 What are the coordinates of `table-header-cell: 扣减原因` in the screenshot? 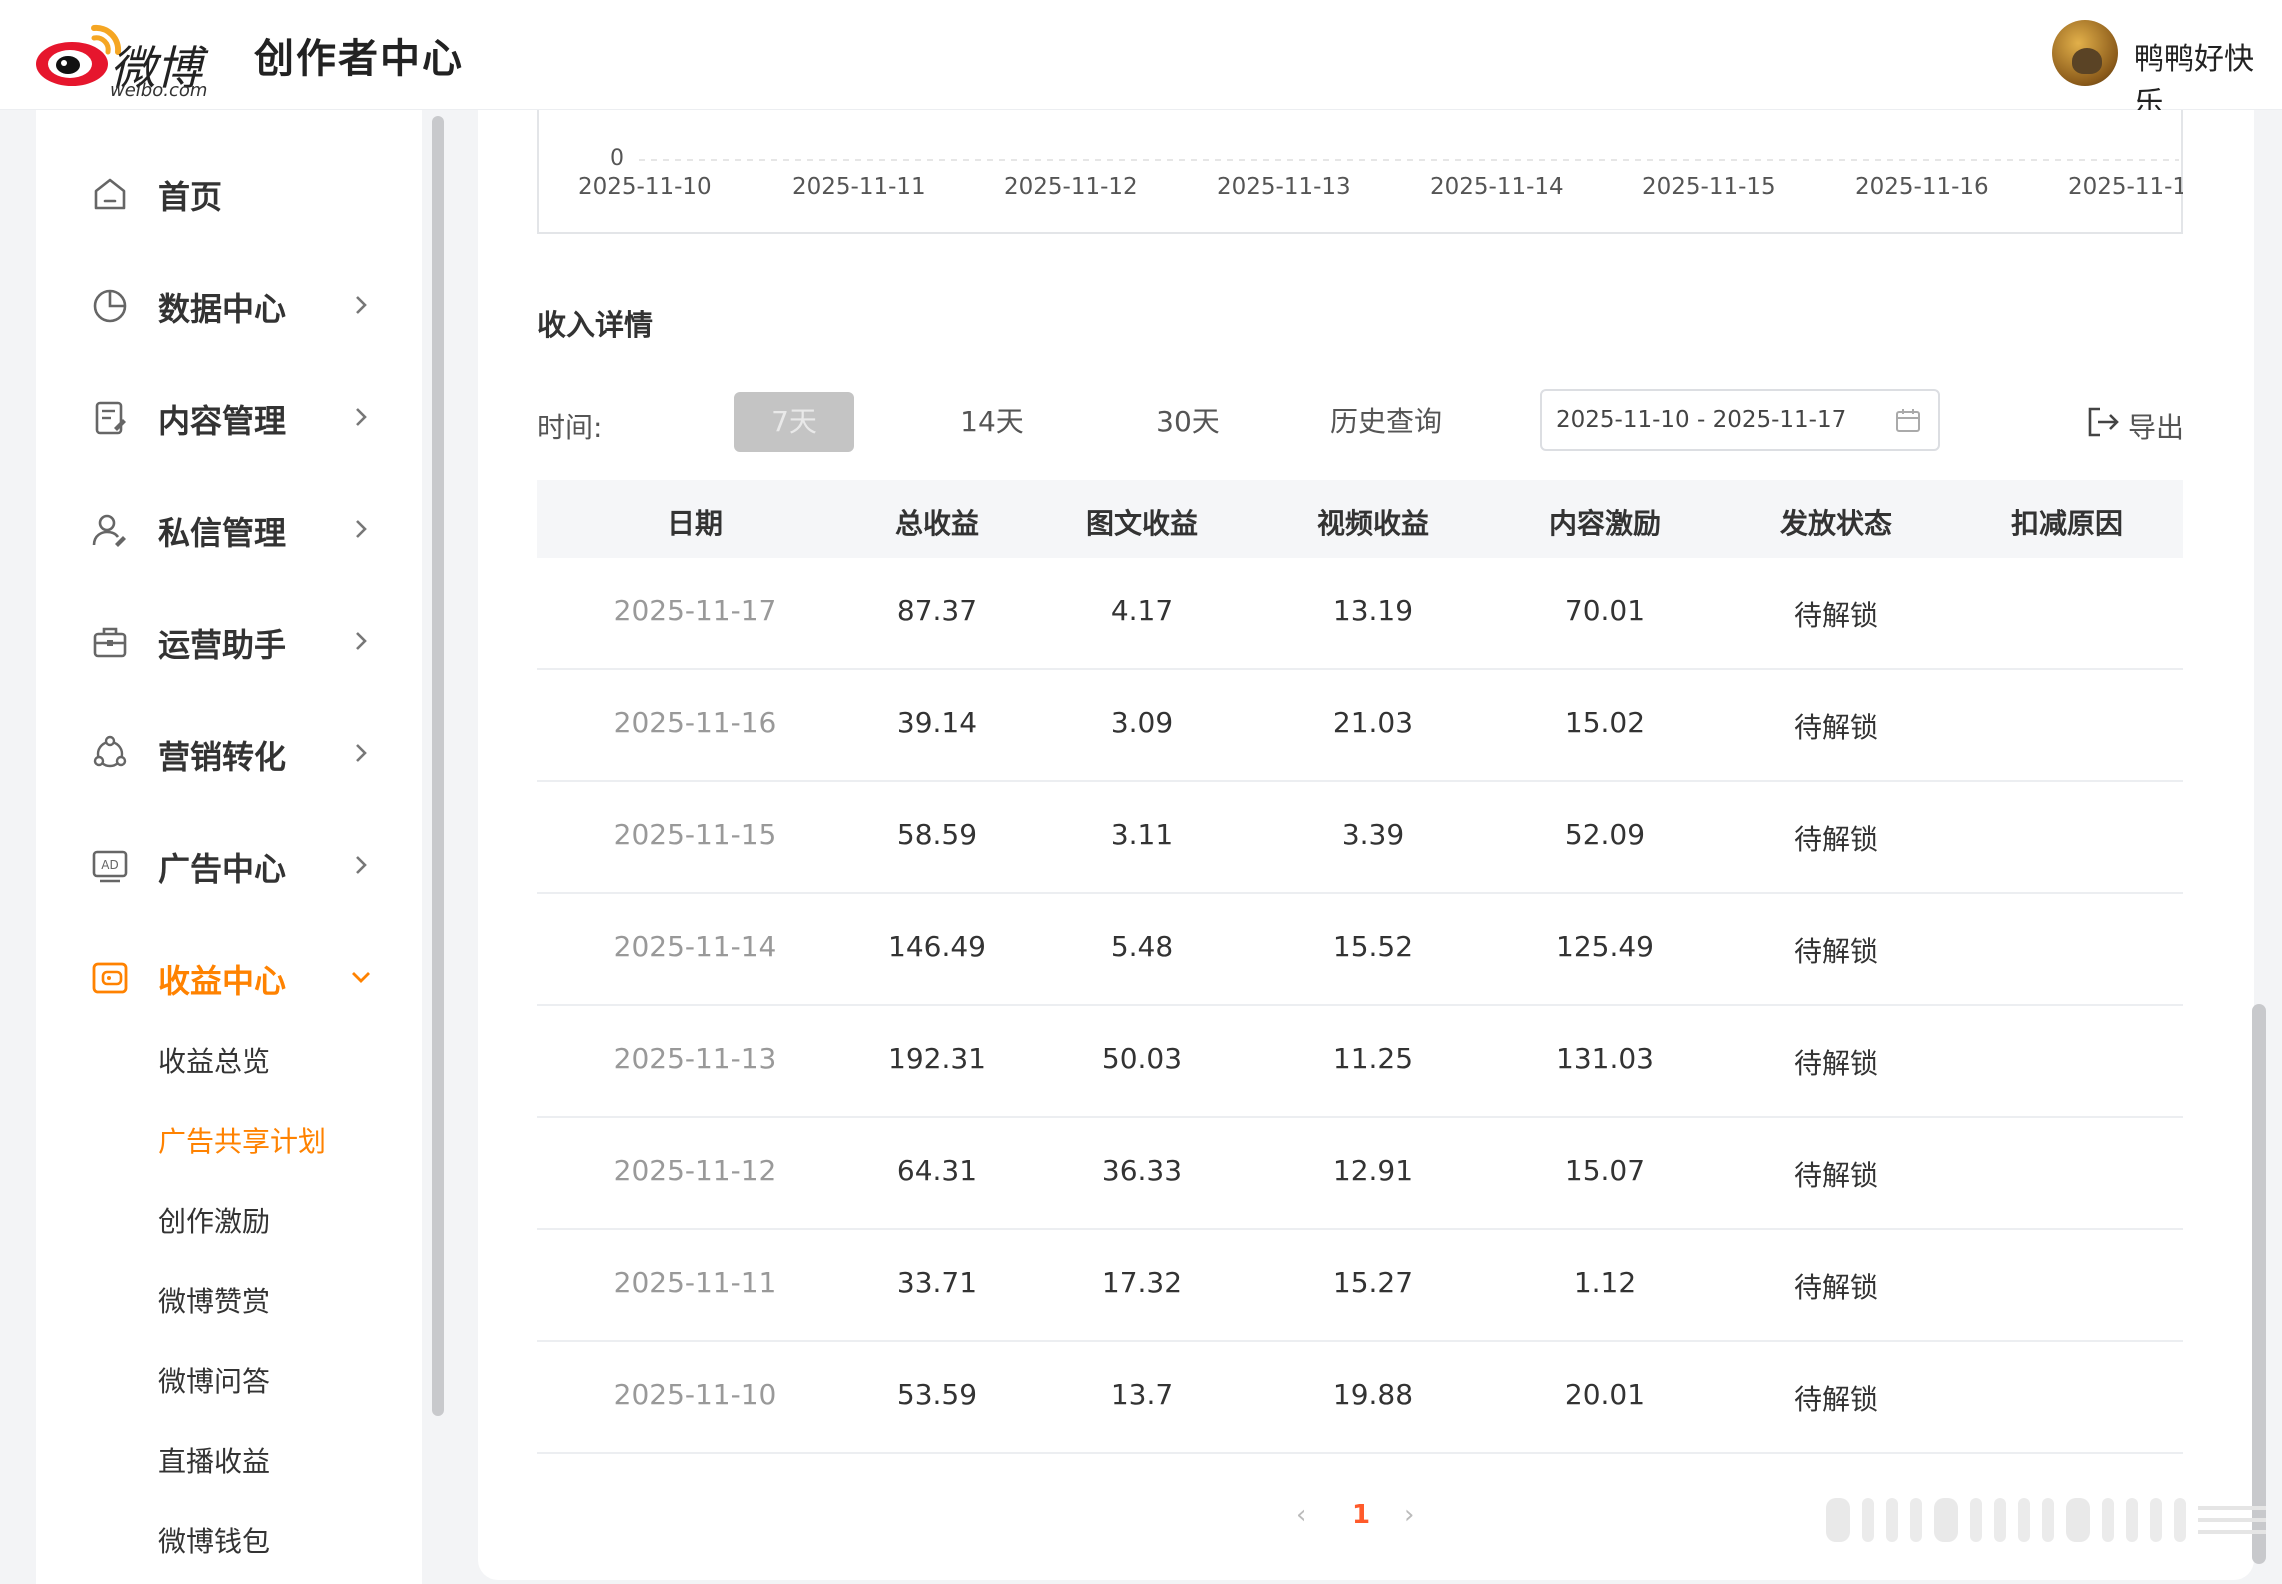 It's located at (2066, 523).